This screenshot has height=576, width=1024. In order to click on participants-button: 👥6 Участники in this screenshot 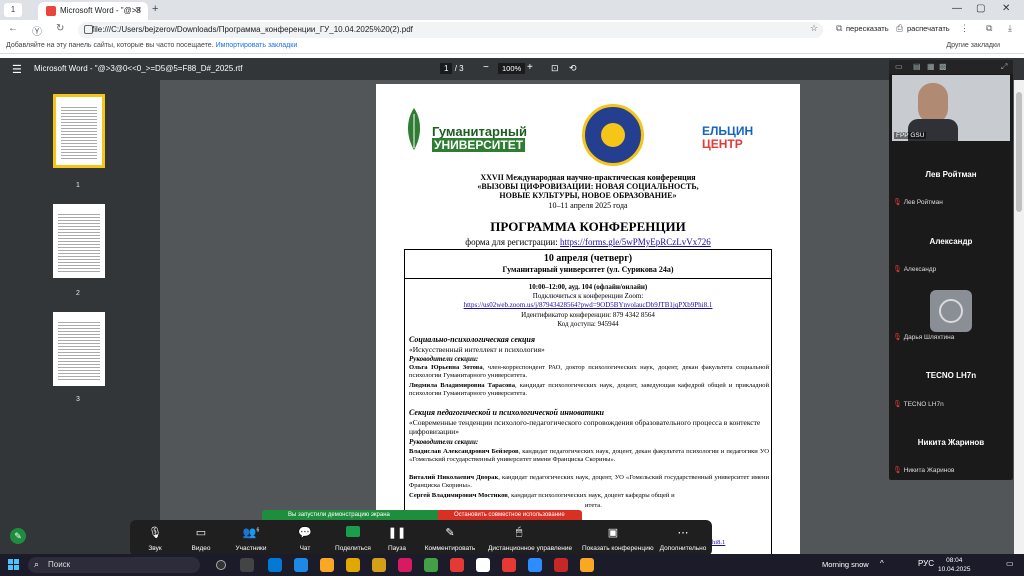, I will do `click(251, 539)`.